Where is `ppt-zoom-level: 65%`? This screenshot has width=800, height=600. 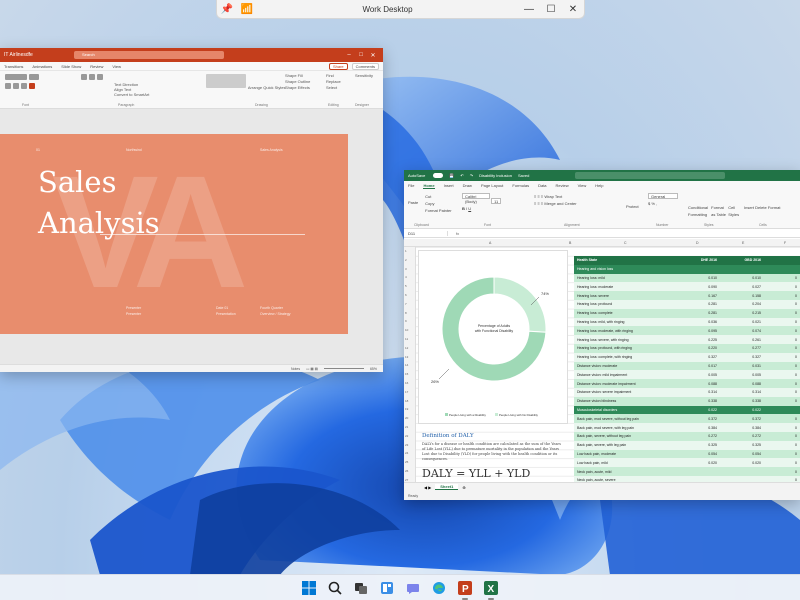
ppt-zoom-level: 65% is located at coordinates (373, 369).